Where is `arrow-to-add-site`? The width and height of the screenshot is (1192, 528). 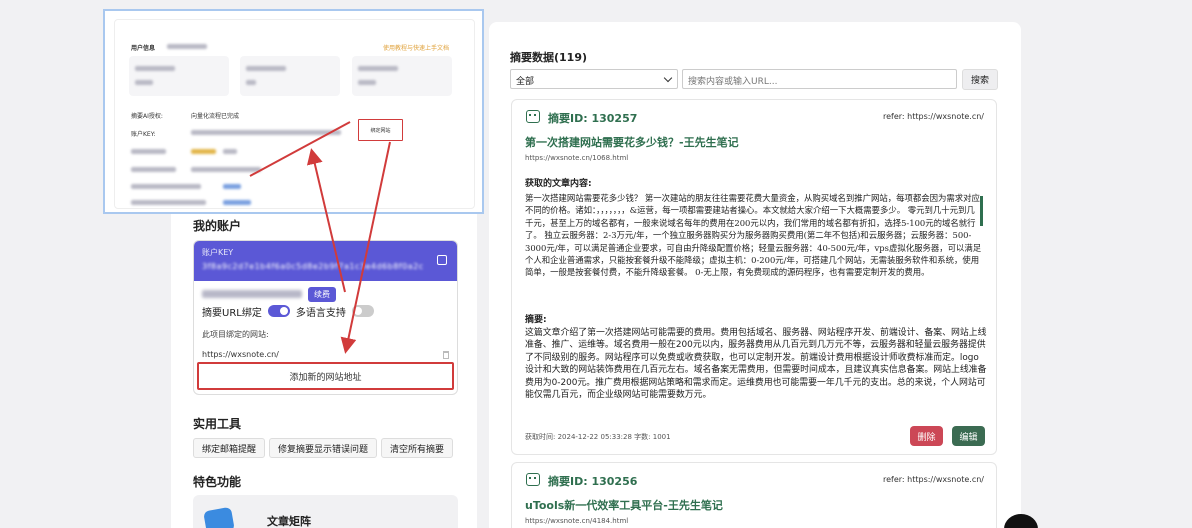 arrow-to-add-site is located at coordinates (365, 247).